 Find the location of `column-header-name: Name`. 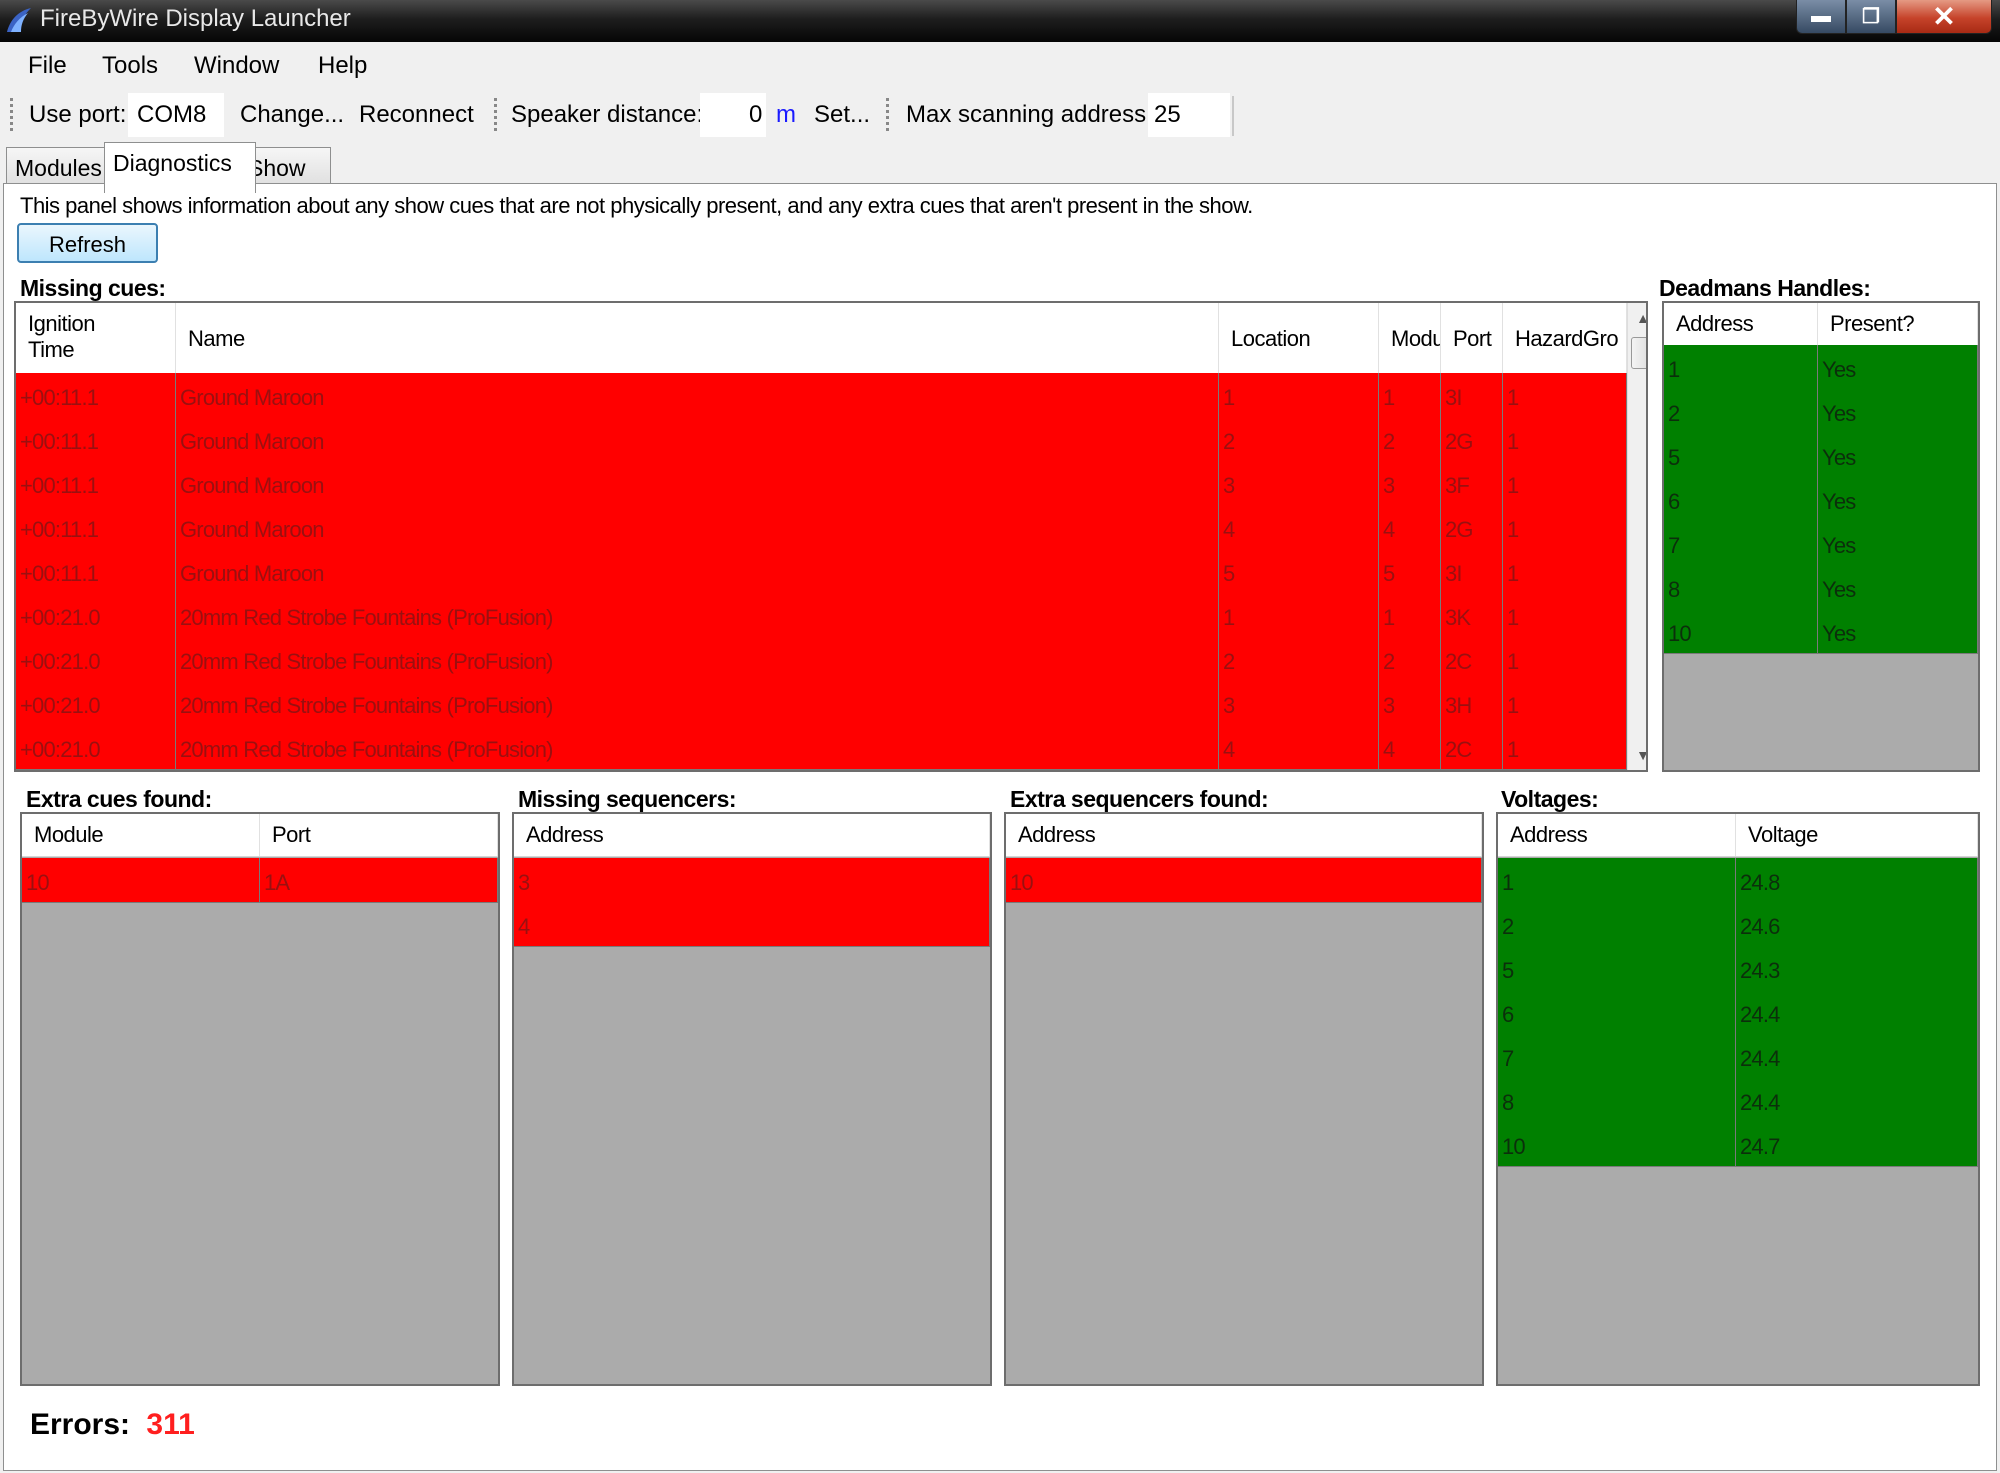

column-header-name: Name is located at coordinates (697, 338).